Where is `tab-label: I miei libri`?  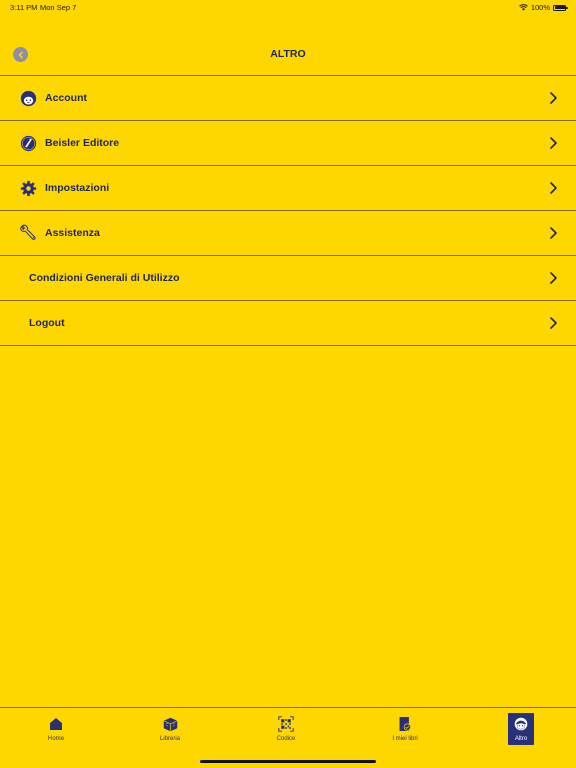
tab-label: I miei libri is located at coordinates (405, 739).